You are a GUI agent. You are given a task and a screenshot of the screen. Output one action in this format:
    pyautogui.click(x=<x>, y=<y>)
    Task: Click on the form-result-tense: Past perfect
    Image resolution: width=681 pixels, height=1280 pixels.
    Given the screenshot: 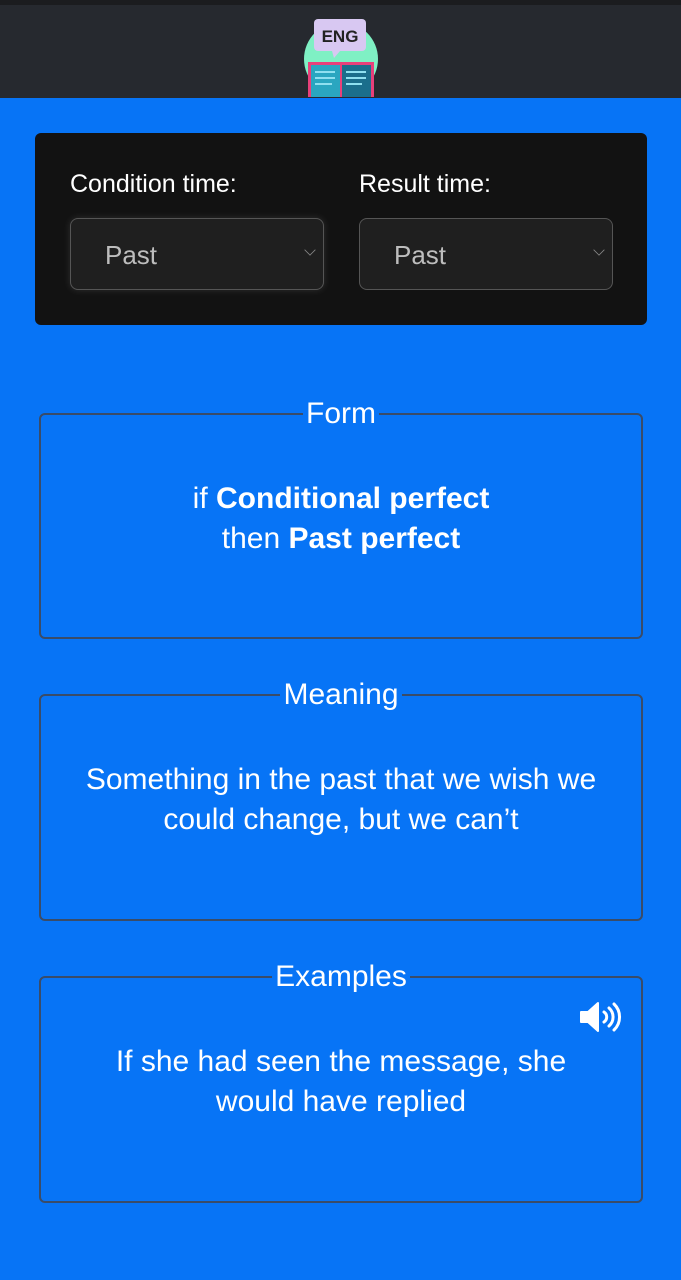 What is the action you would take?
    pyautogui.click(x=374, y=538)
    